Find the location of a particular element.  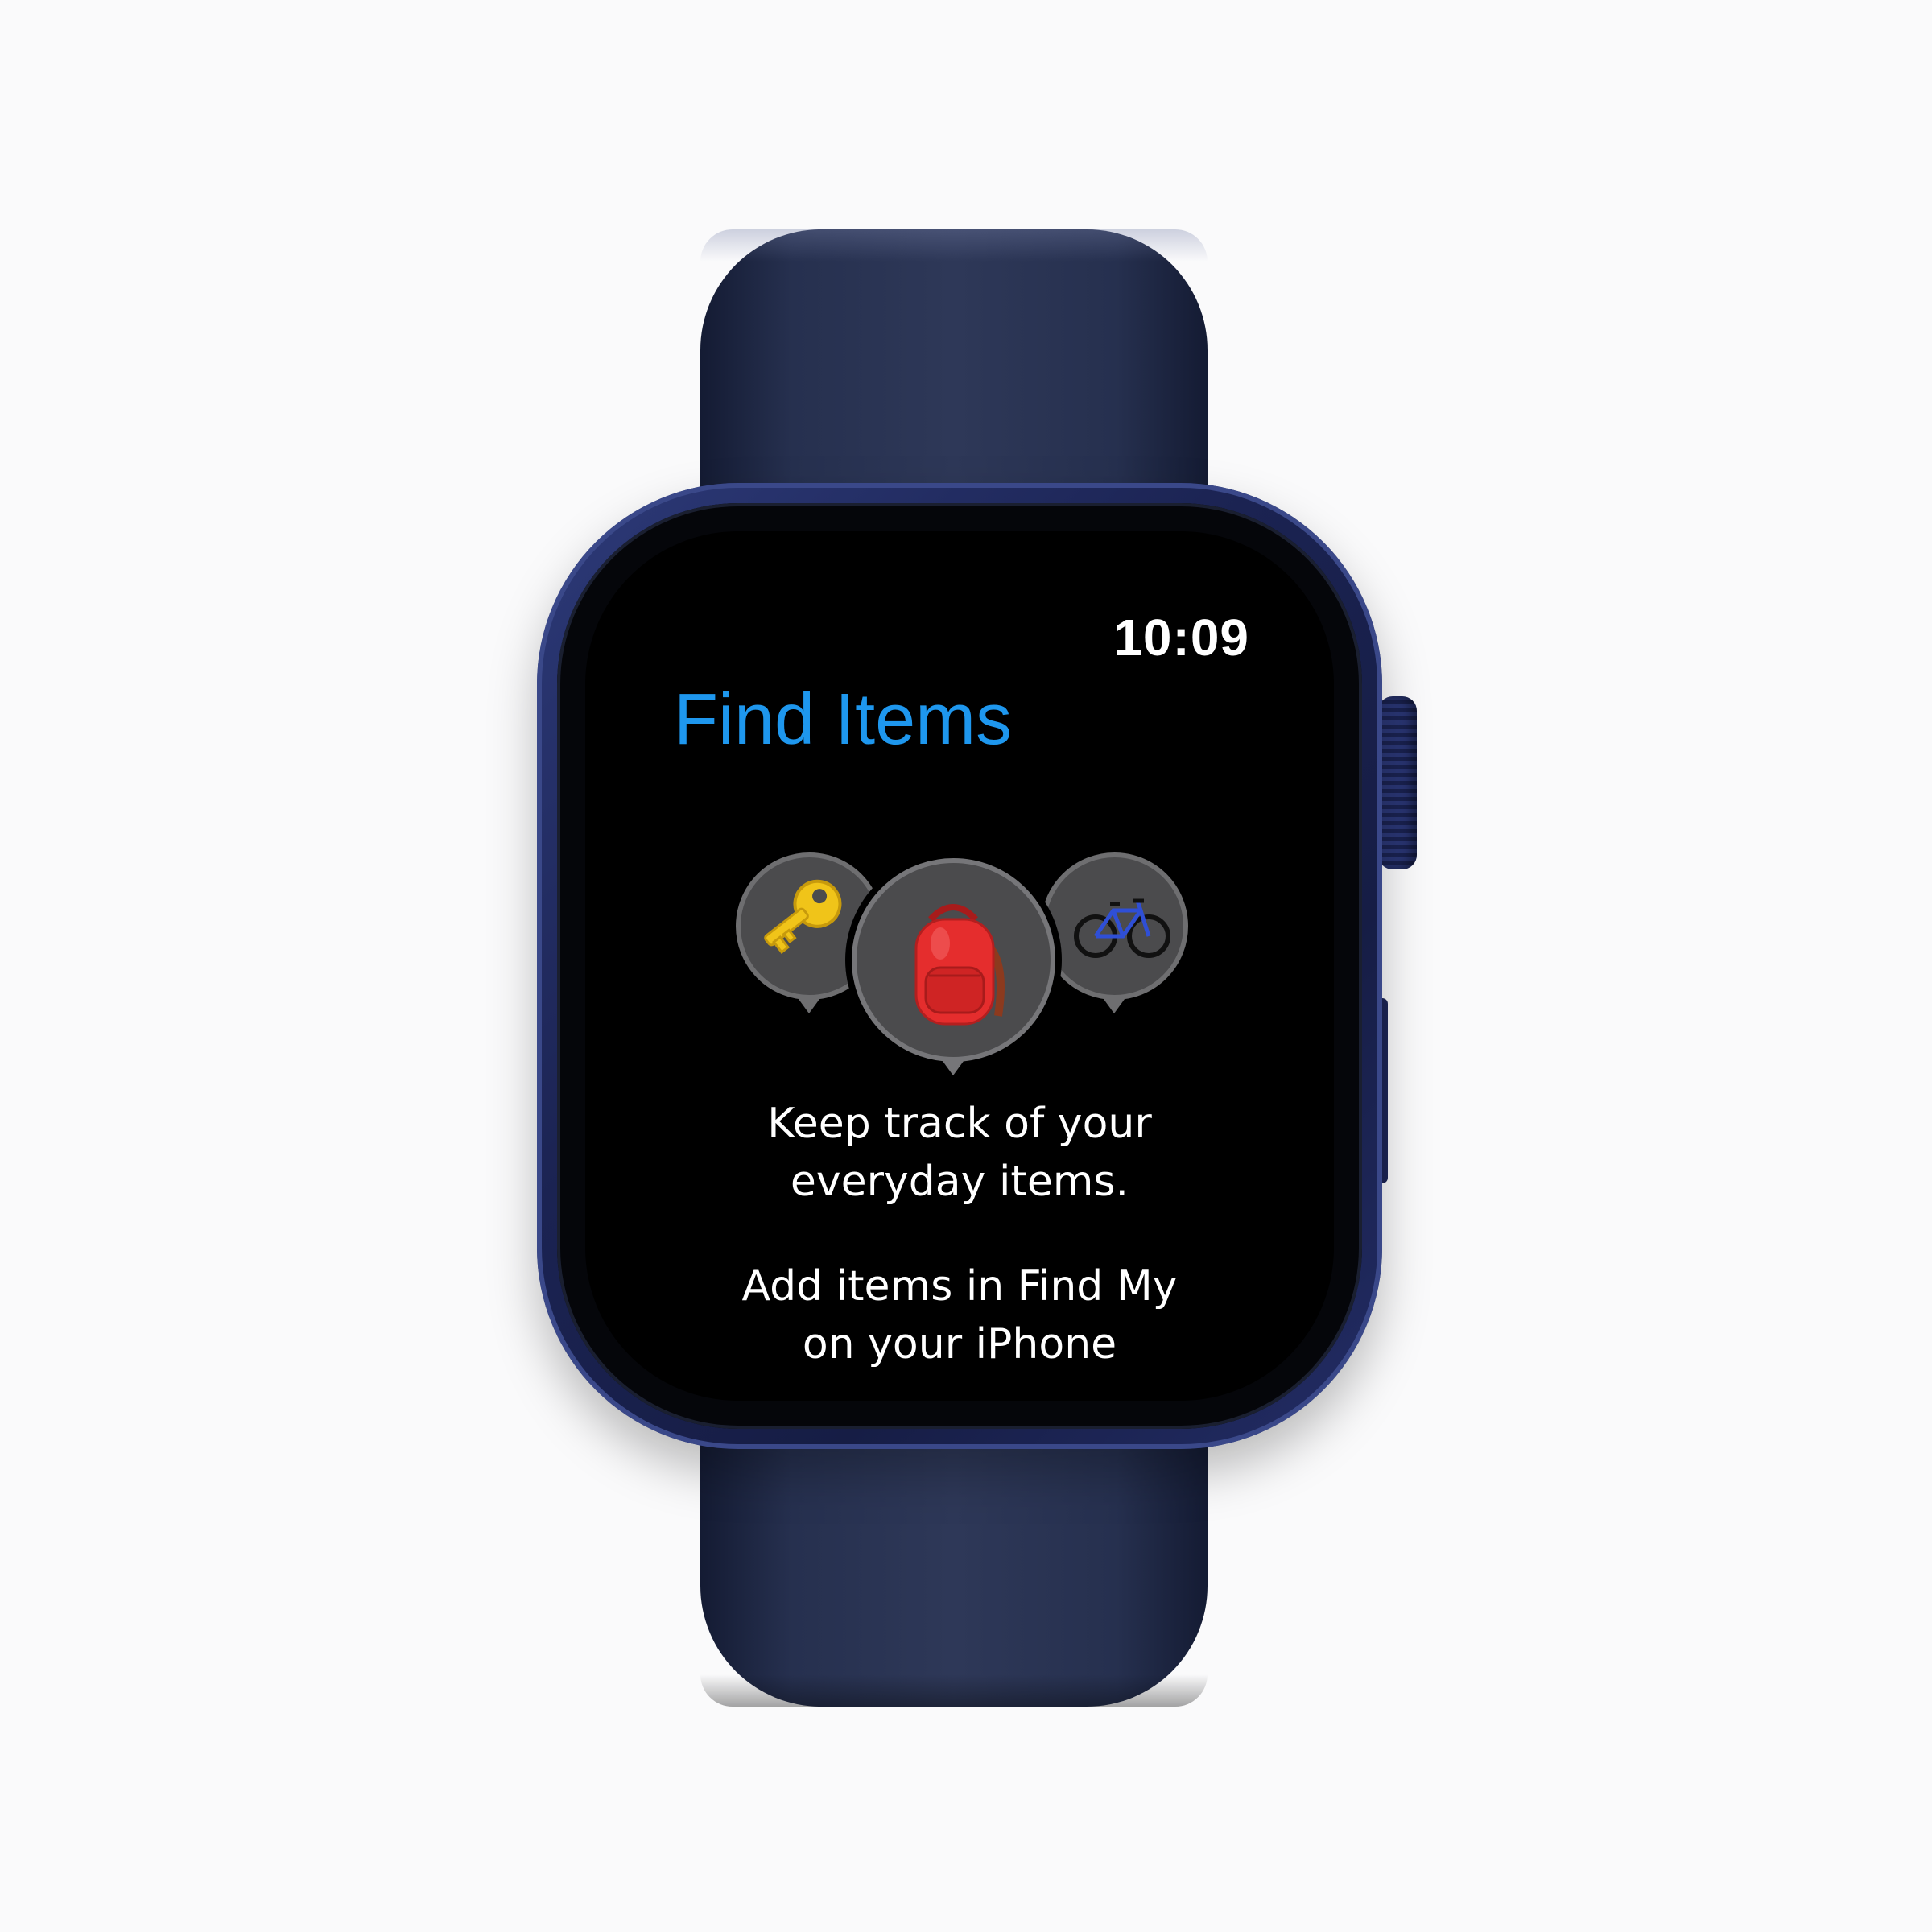

item-pin-backpack is located at coordinates (953, 960).